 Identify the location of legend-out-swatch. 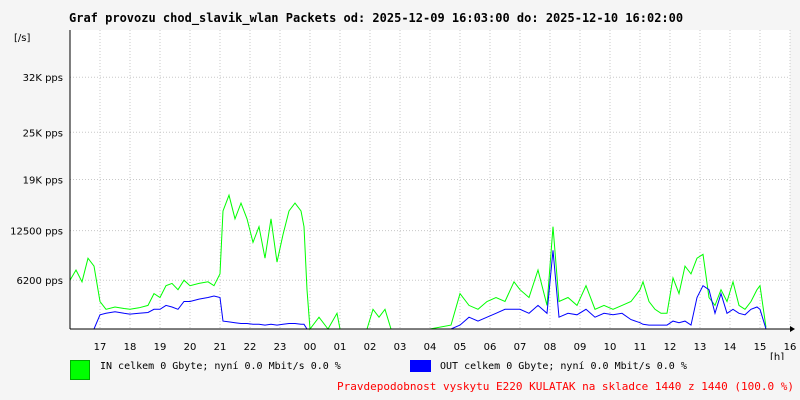
(420, 366).